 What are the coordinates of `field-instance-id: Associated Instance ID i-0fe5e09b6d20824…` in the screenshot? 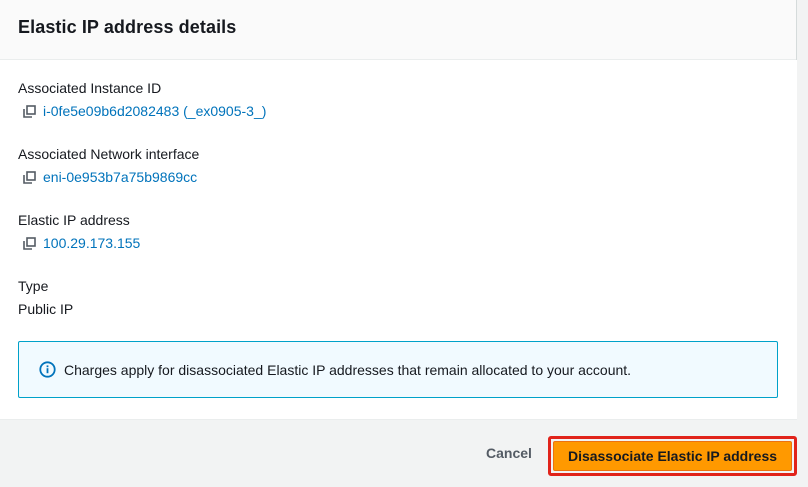 It's located at (142, 99).